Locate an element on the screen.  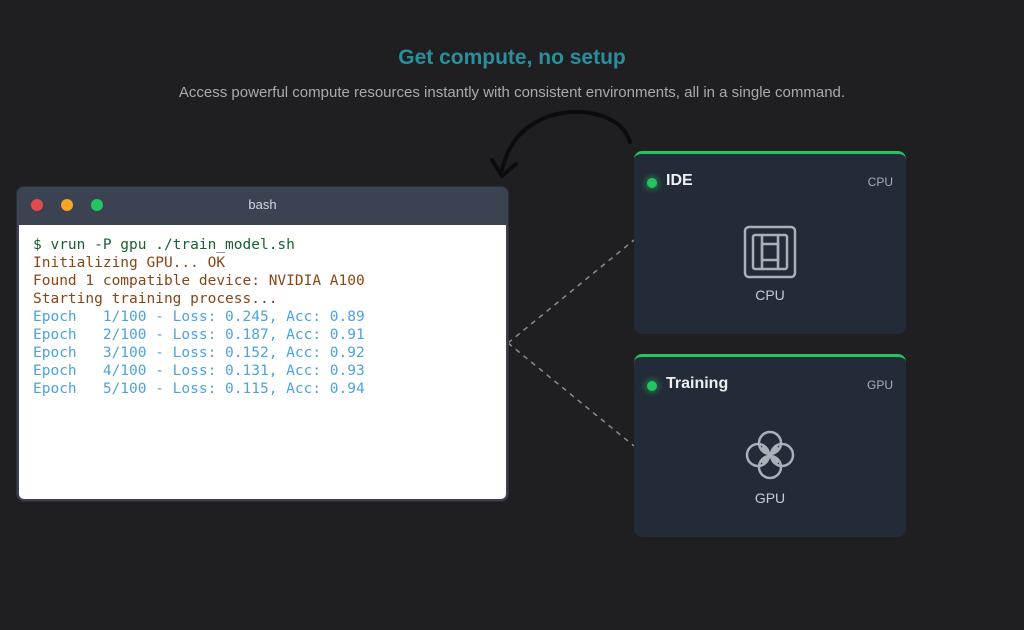
terminal-line: Epoch 4/100 - Loss: 0.131, Acc: 0.93 is located at coordinates (199, 371).